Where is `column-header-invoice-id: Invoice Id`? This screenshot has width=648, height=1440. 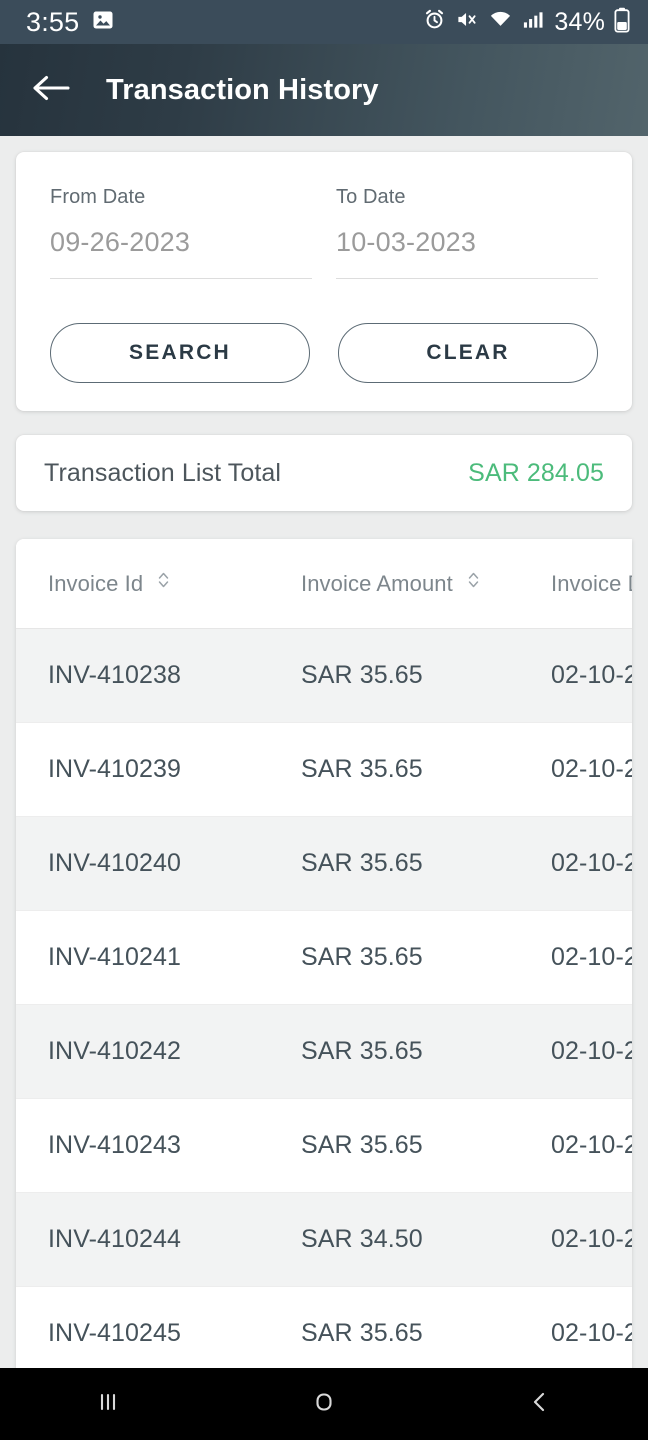
column-header-invoice-id: Invoice Id is located at coordinates (142, 584).